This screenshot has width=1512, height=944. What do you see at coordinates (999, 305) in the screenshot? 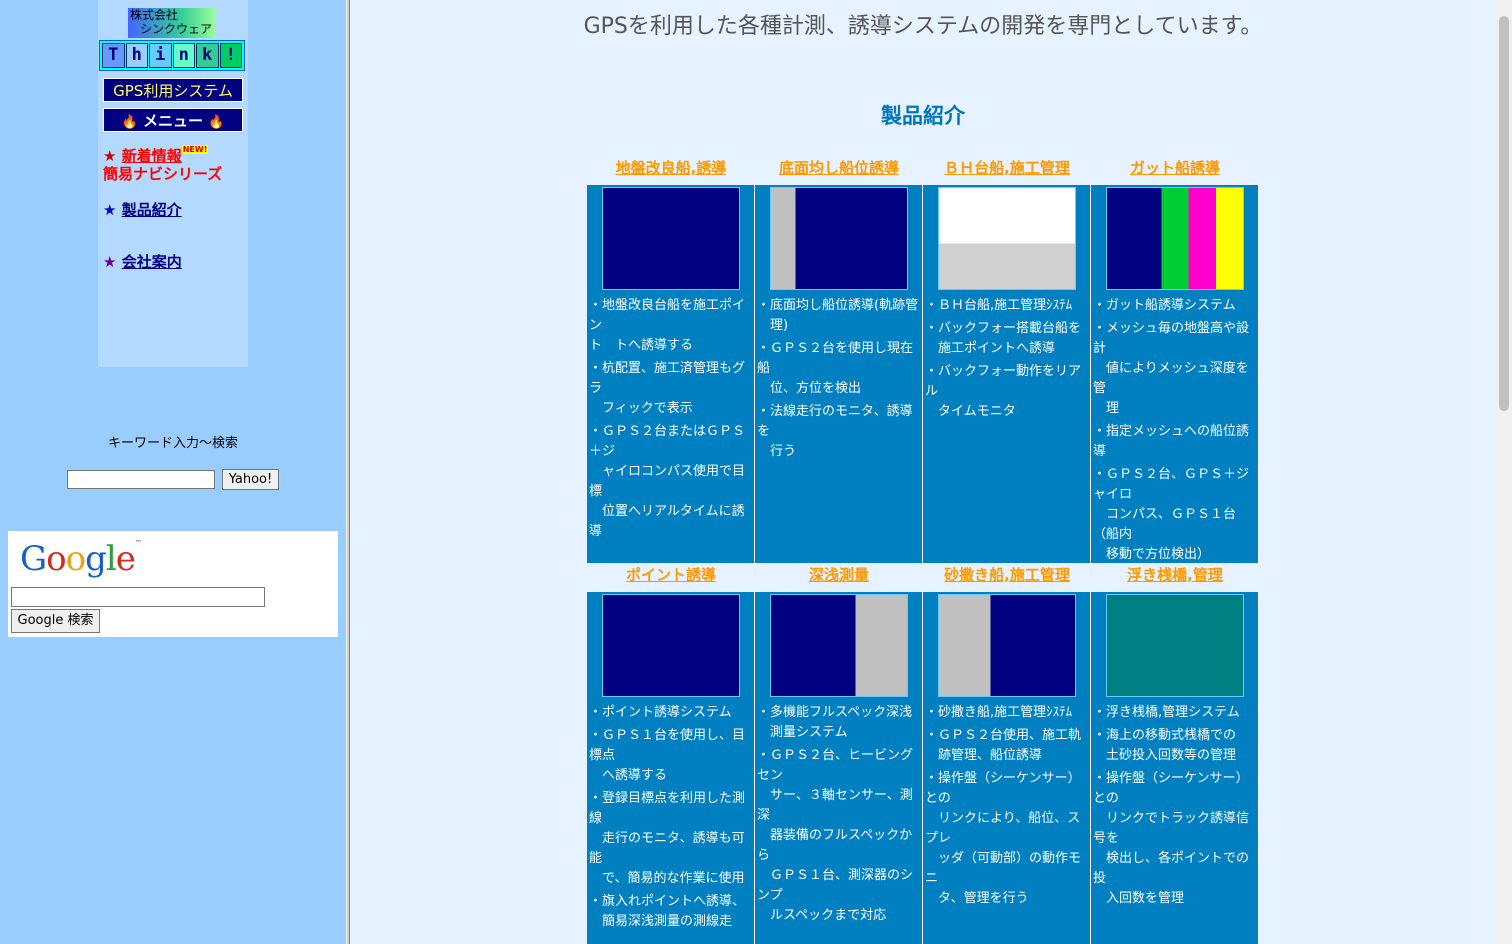
I see `description-line: ・ＢＨ台船,施工管理ｼｽﾃﾑ` at bounding box center [999, 305].